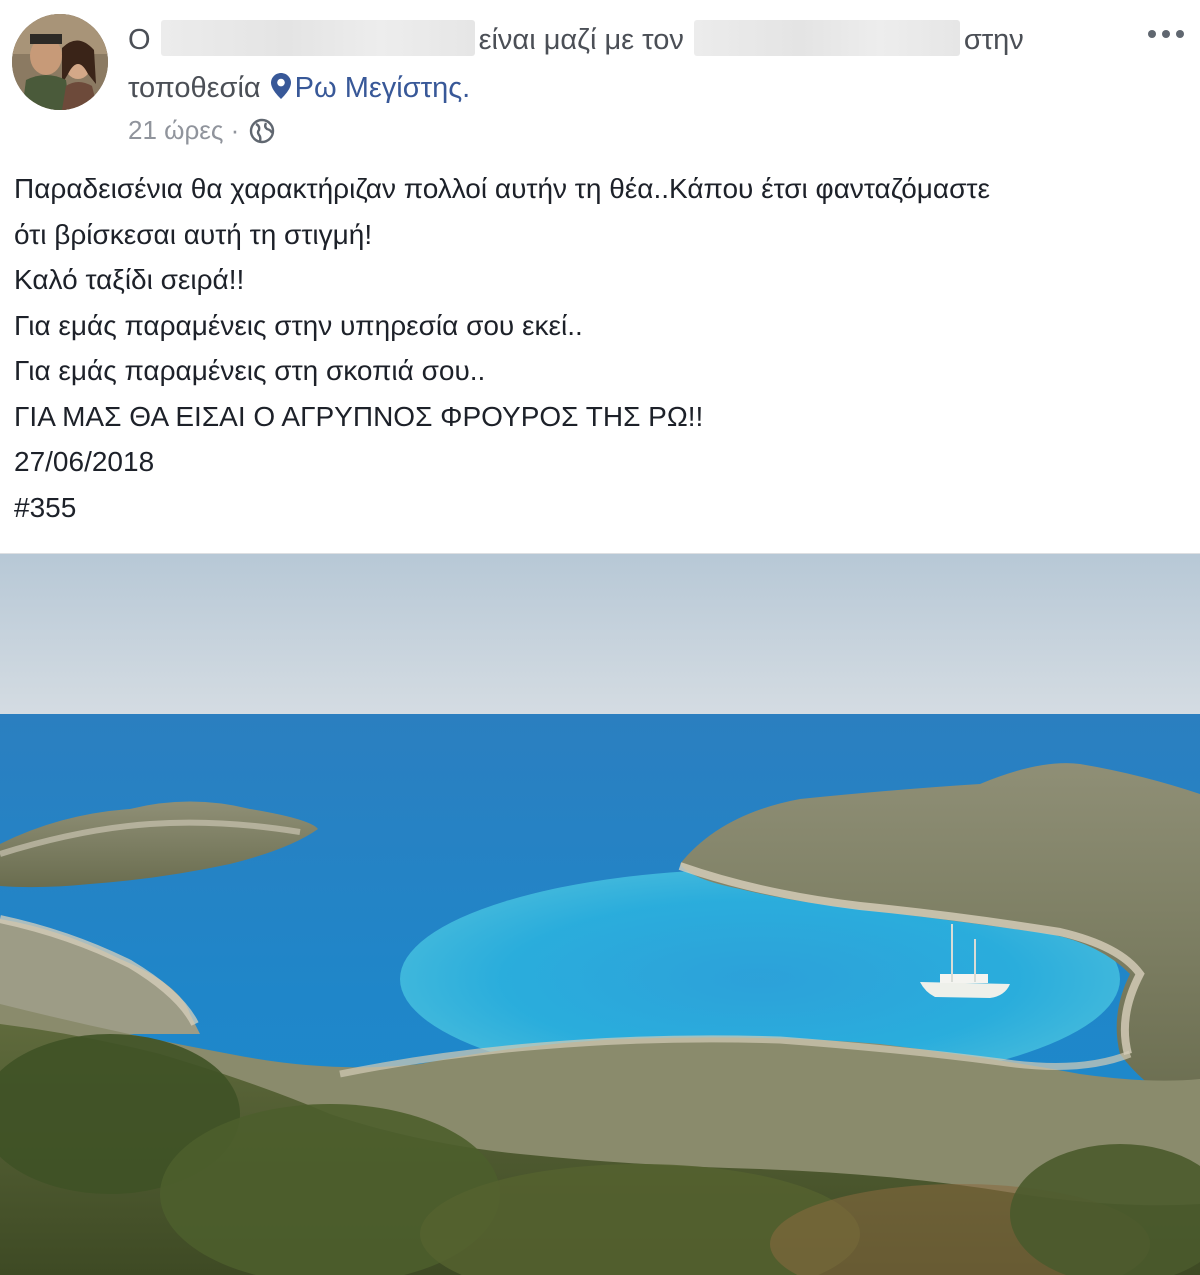 The width and height of the screenshot is (1200, 1275). Describe the element at coordinates (383, 88) in the screenshot. I see `location-link: Ρω Μεγίστης.` at that location.